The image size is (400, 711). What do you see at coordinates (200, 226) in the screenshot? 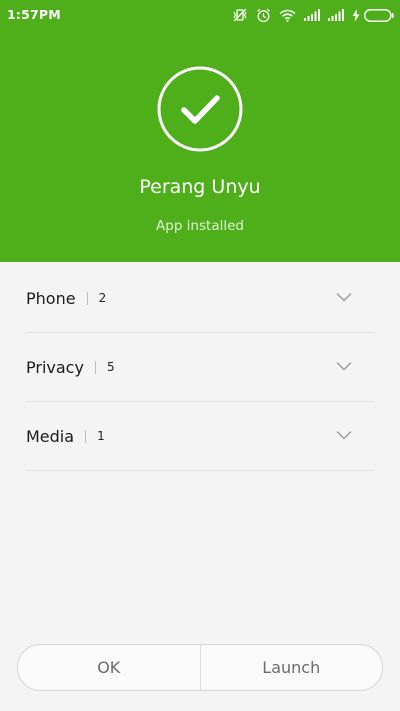
I see `install-status: App installed` at bounding box center [200, 226].